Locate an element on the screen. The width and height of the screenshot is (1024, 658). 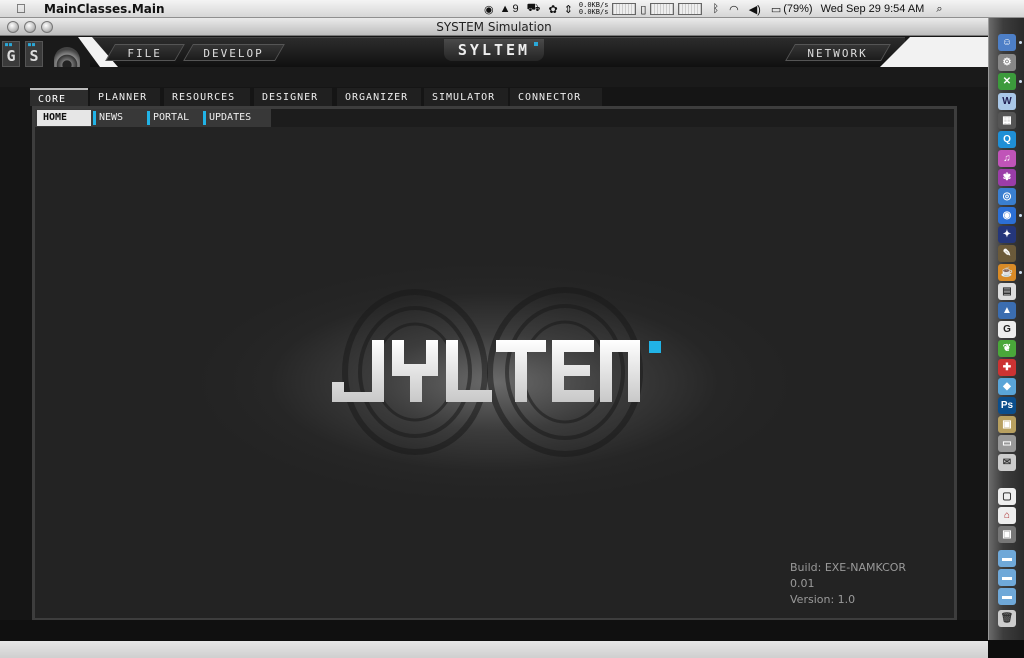
version-label: Version: 1.0 is located at coordinates (823, 599).